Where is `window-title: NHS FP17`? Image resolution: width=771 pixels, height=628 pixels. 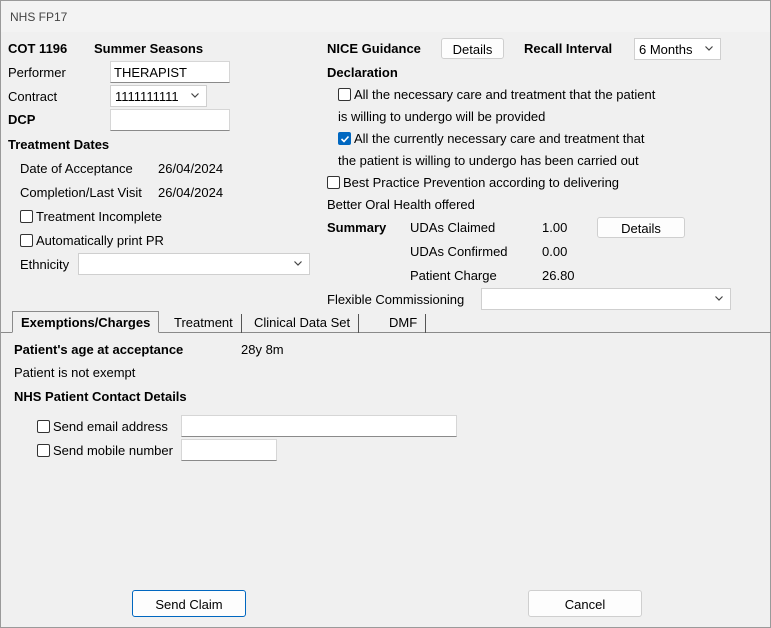
window-title: NHS FP17 is located at coordinates (39, 17).